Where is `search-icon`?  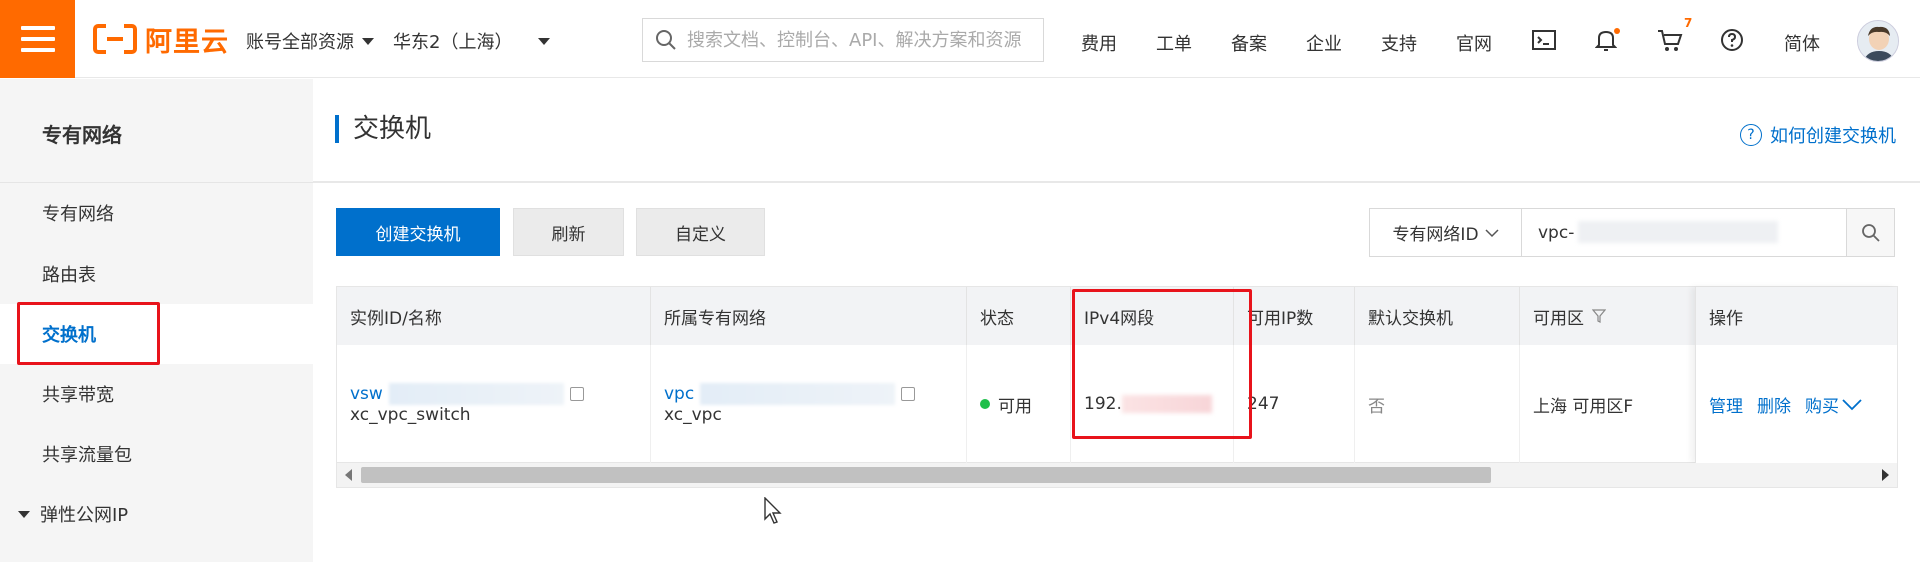
search-icon is located at coordinates (1870, 232).